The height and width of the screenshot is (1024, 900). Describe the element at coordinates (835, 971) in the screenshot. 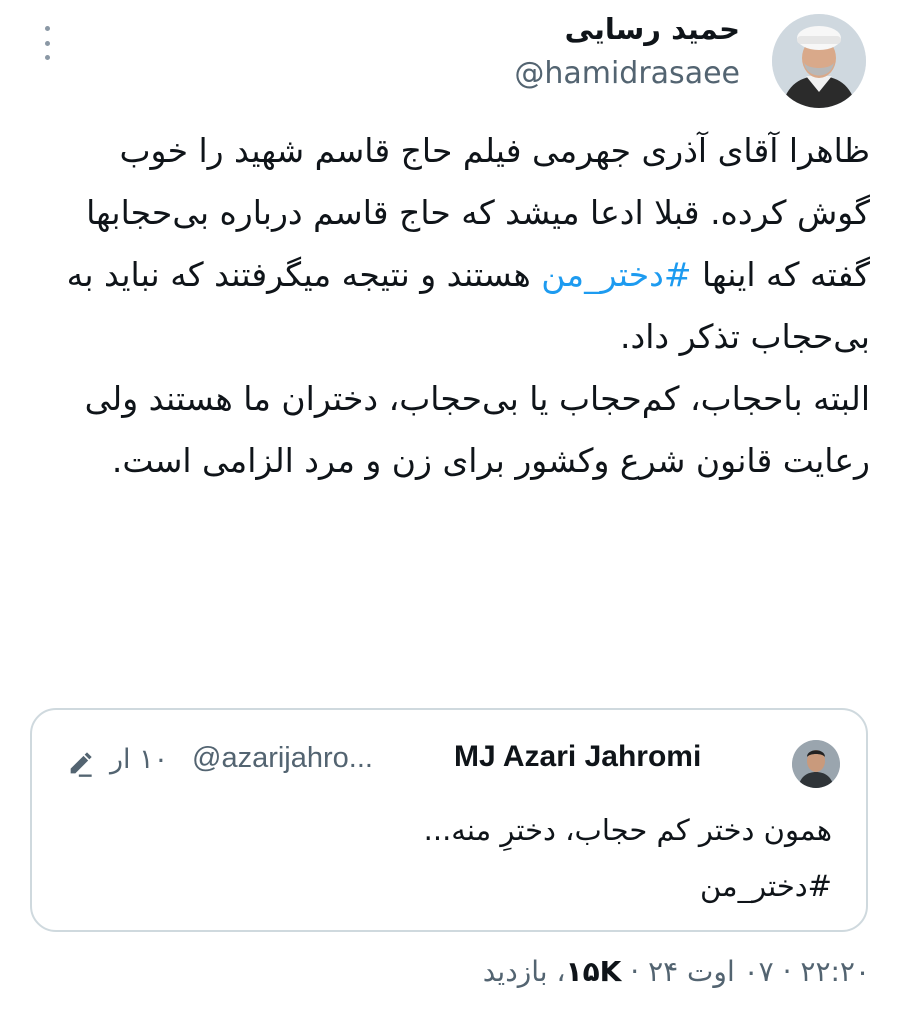

I see `tweet-time: ۲۲:۲۰` at that location.